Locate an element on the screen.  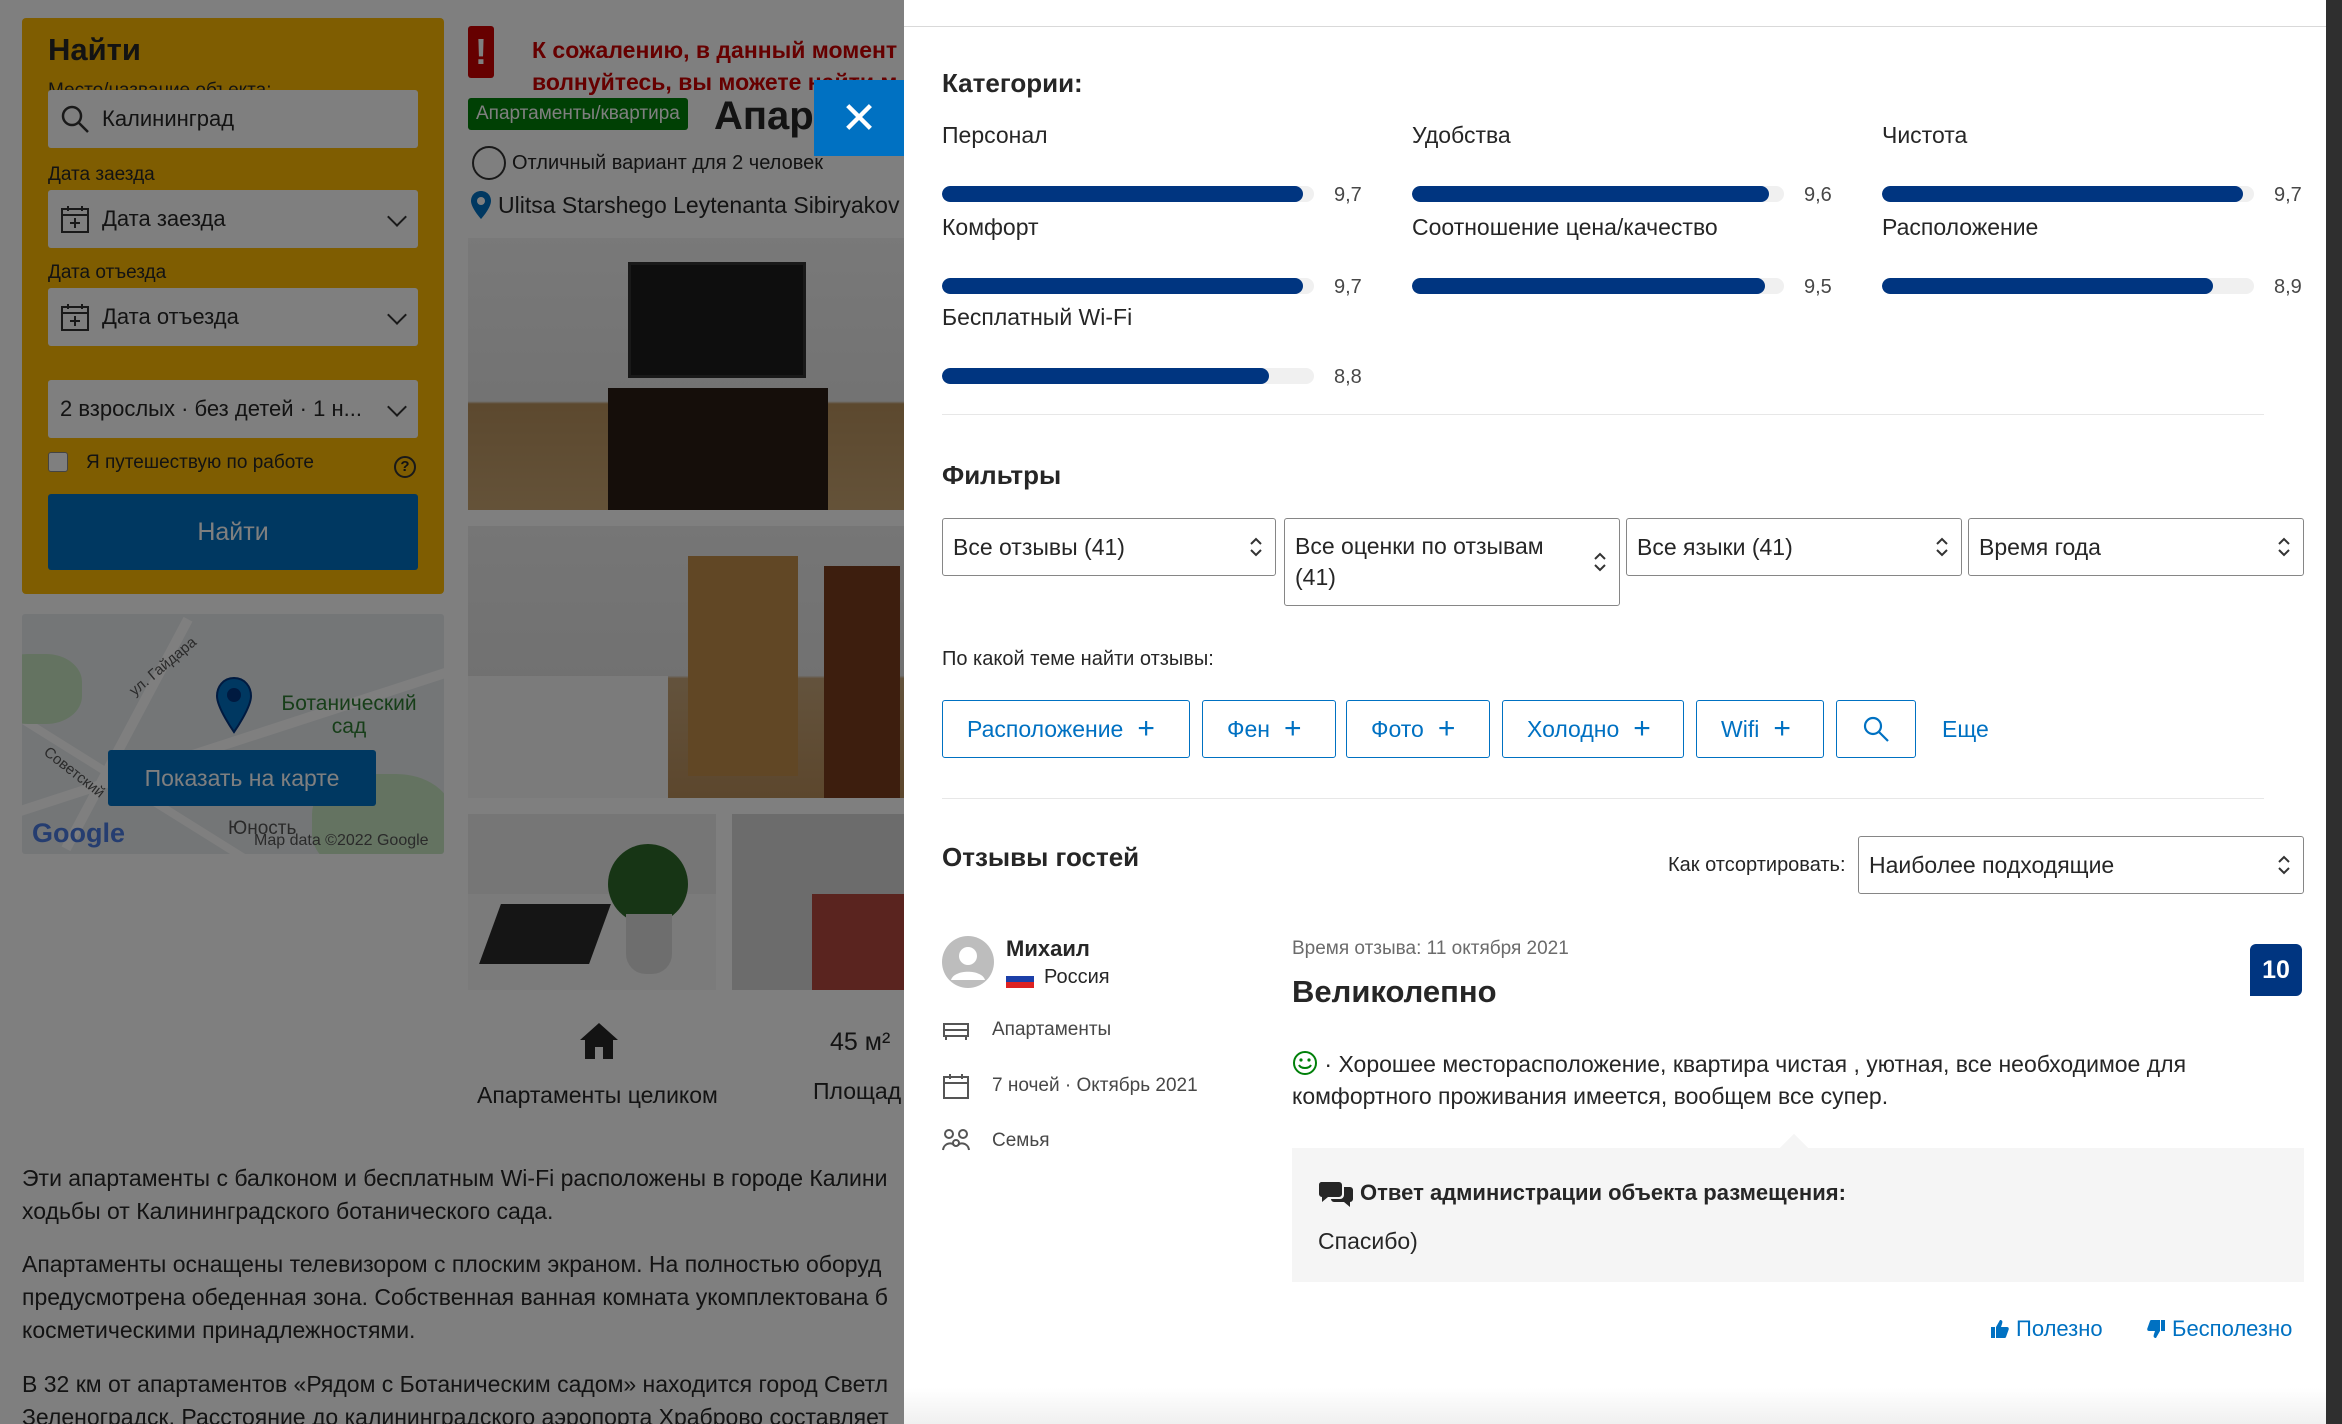
topic-chip-photo: Фото + is located at coordinates (1418, 729).